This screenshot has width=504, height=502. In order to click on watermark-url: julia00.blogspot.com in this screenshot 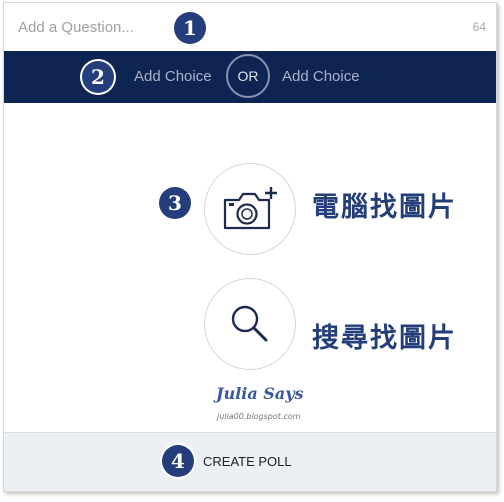, I will do `click(259, 416)`.